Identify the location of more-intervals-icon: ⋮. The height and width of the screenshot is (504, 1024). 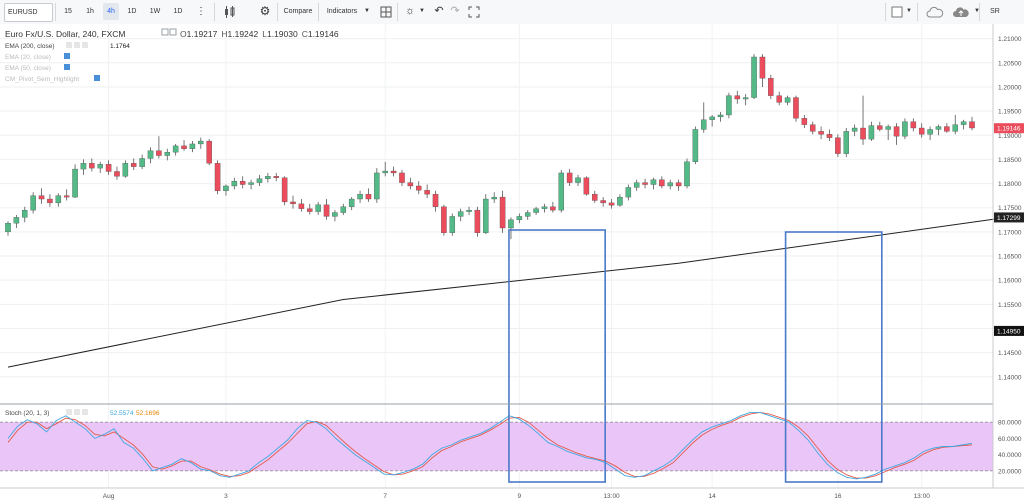
(201, 11).